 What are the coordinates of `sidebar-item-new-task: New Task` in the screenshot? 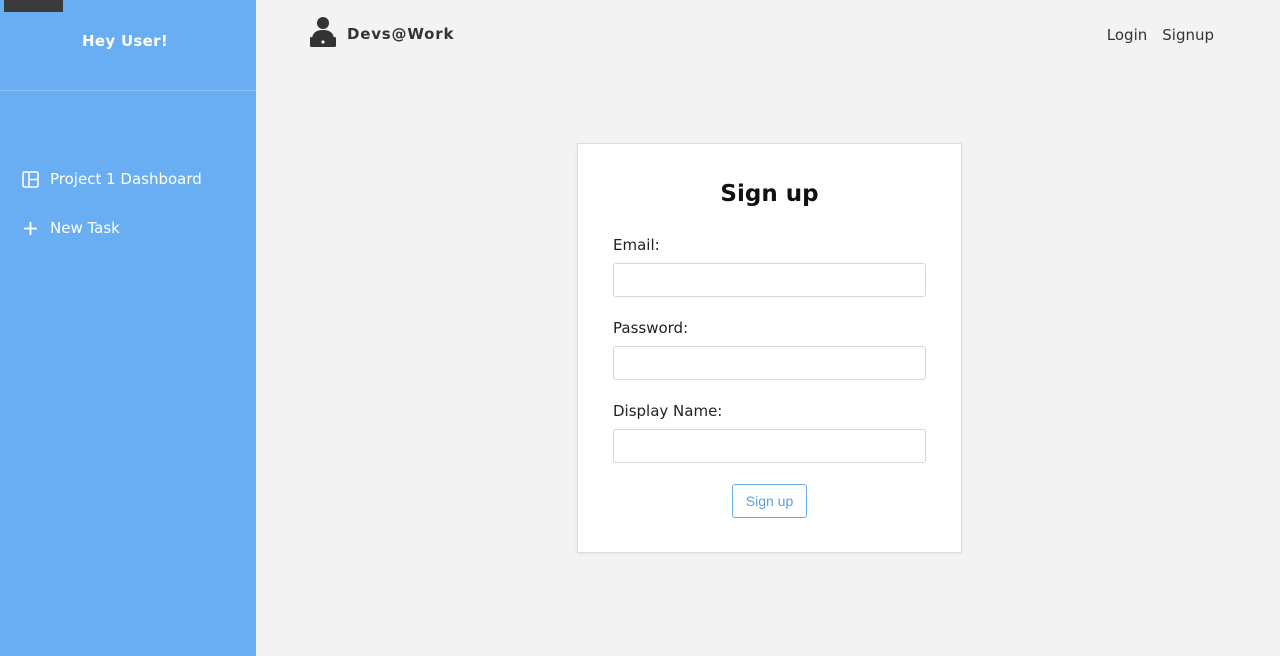 It's located at (71, 228).